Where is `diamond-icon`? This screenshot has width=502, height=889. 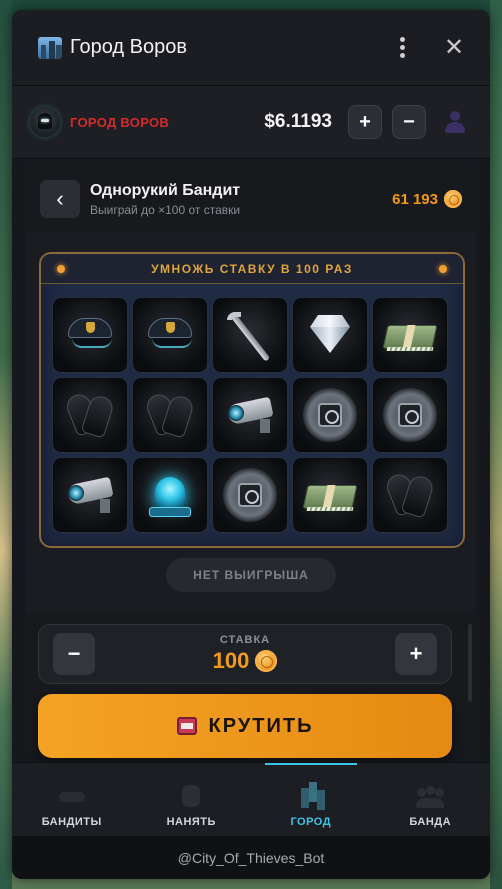
diamond-icon is located at coordinates (330, 335).